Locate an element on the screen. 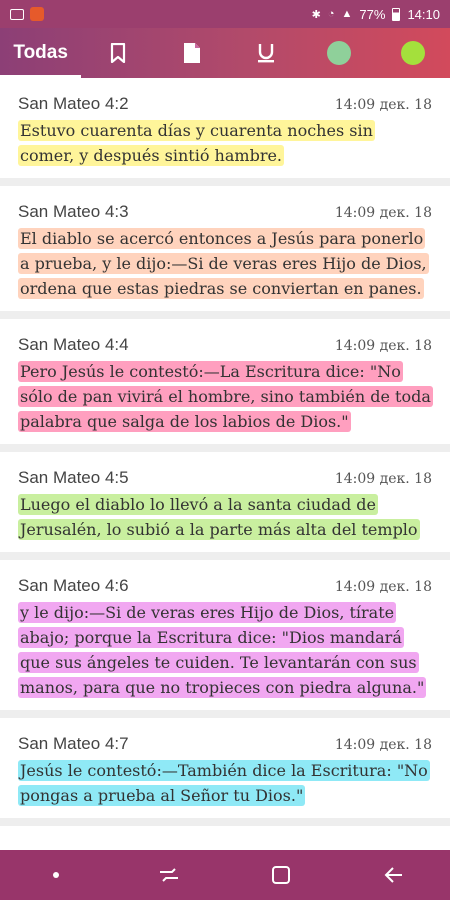  back-button is located at coordinates (394, 875).